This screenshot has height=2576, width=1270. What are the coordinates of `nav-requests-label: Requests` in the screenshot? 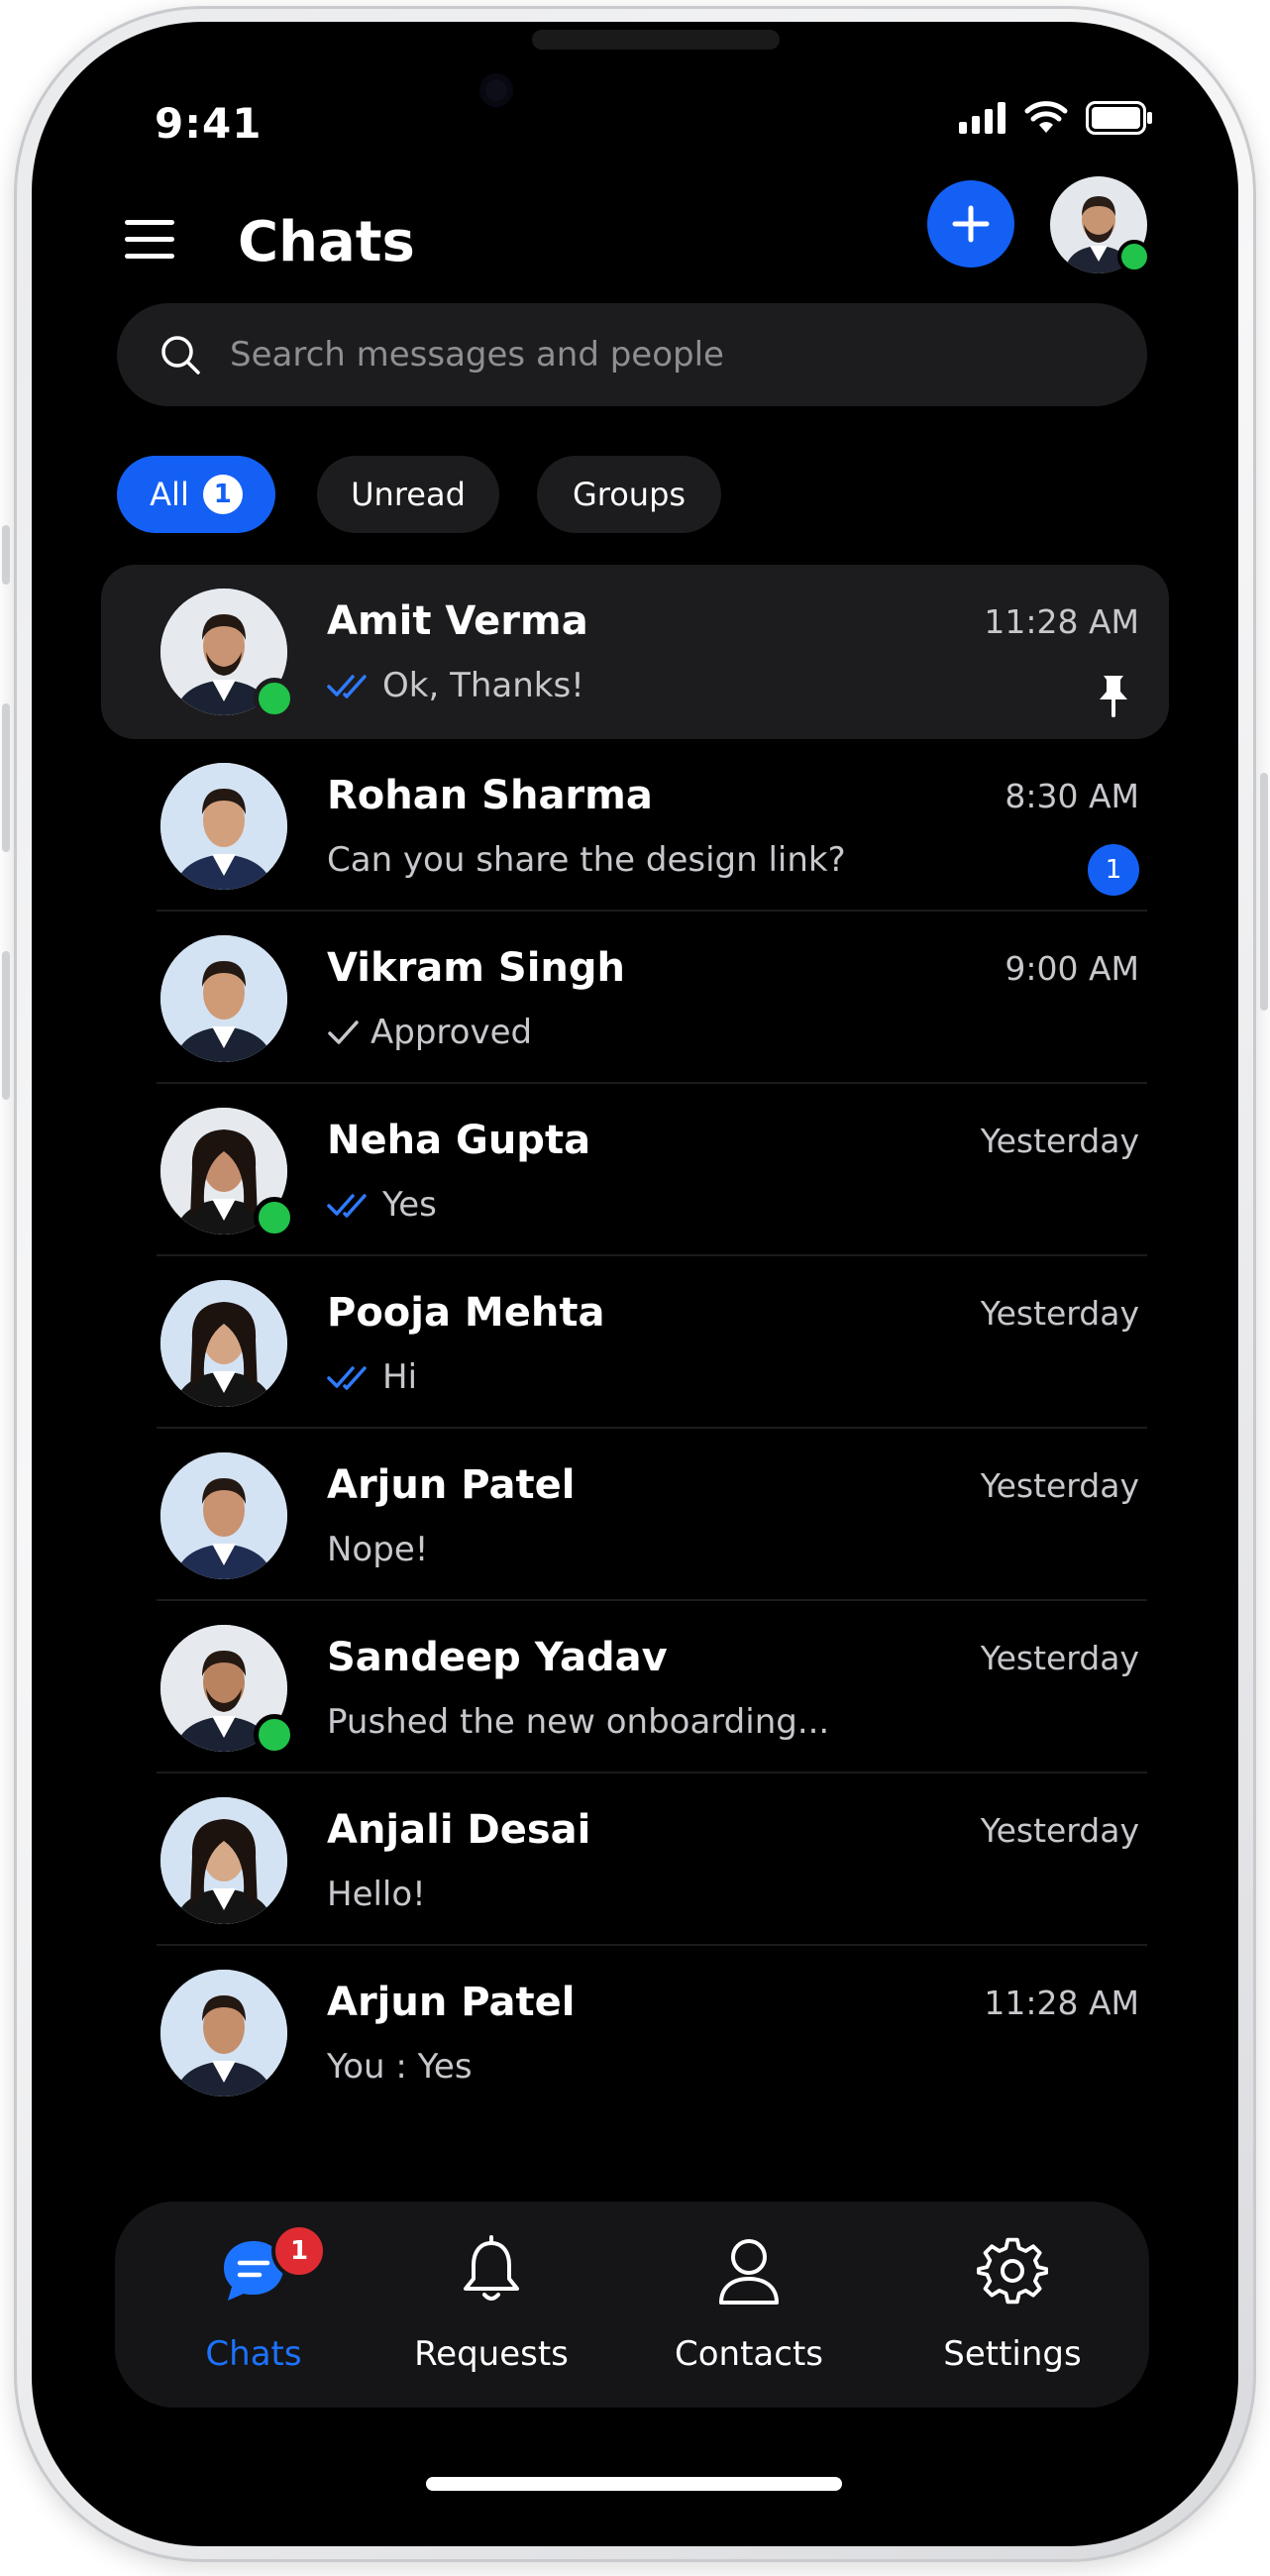 It's located at (491, 2354).